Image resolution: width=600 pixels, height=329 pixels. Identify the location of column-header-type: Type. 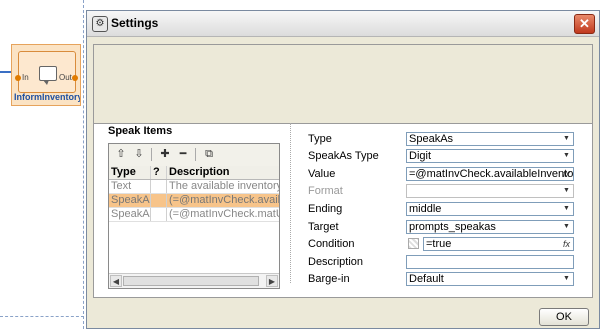
(130, 172).